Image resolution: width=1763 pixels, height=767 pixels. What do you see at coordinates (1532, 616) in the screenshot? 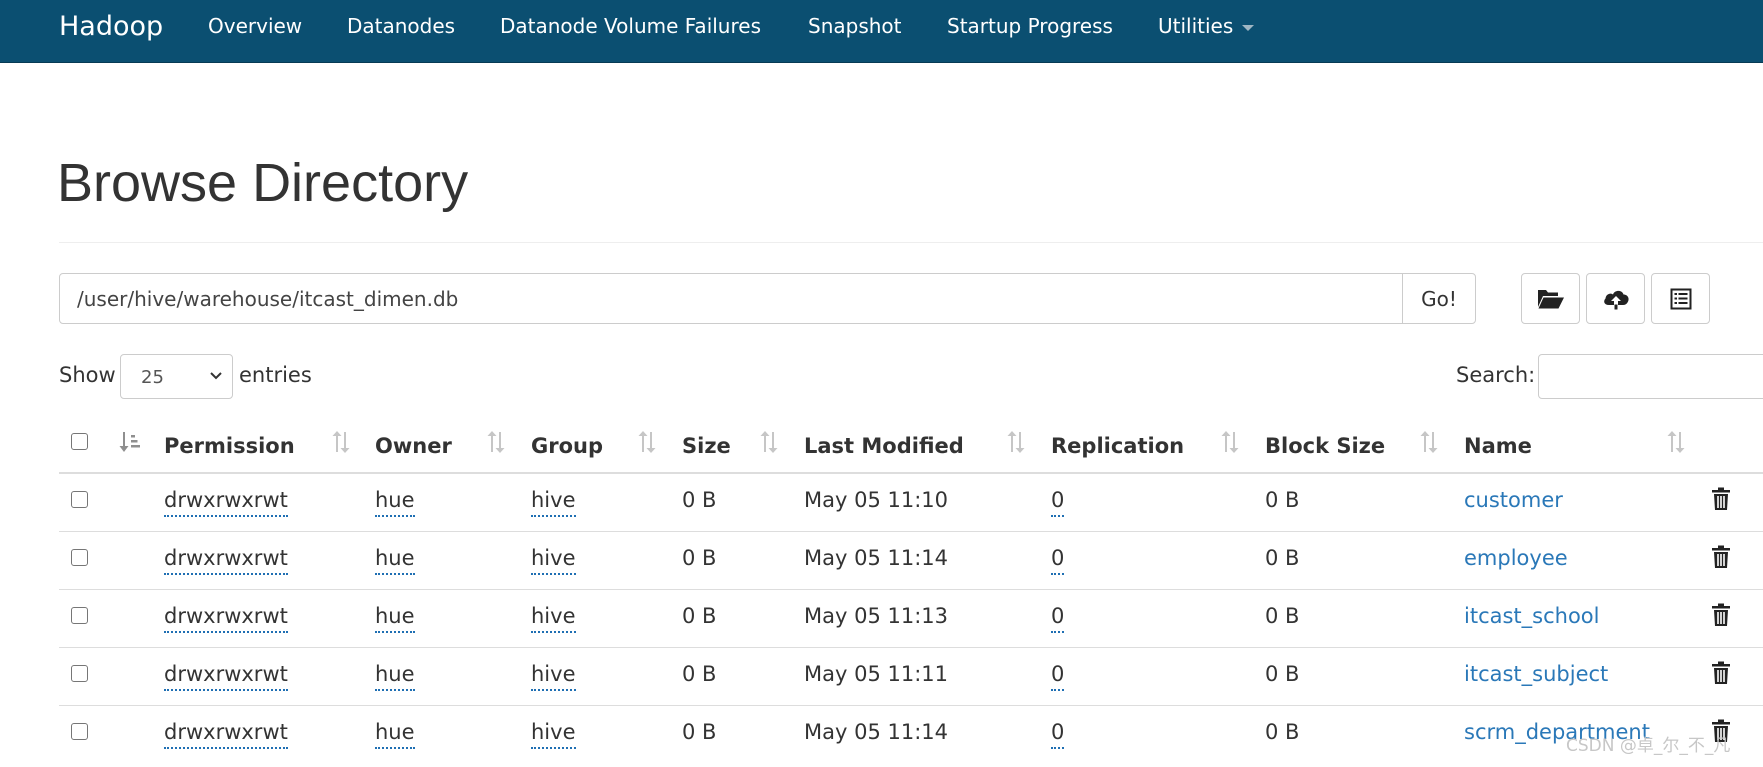
I see `name-link: itcast_school` at bounding box center [1532, 616].